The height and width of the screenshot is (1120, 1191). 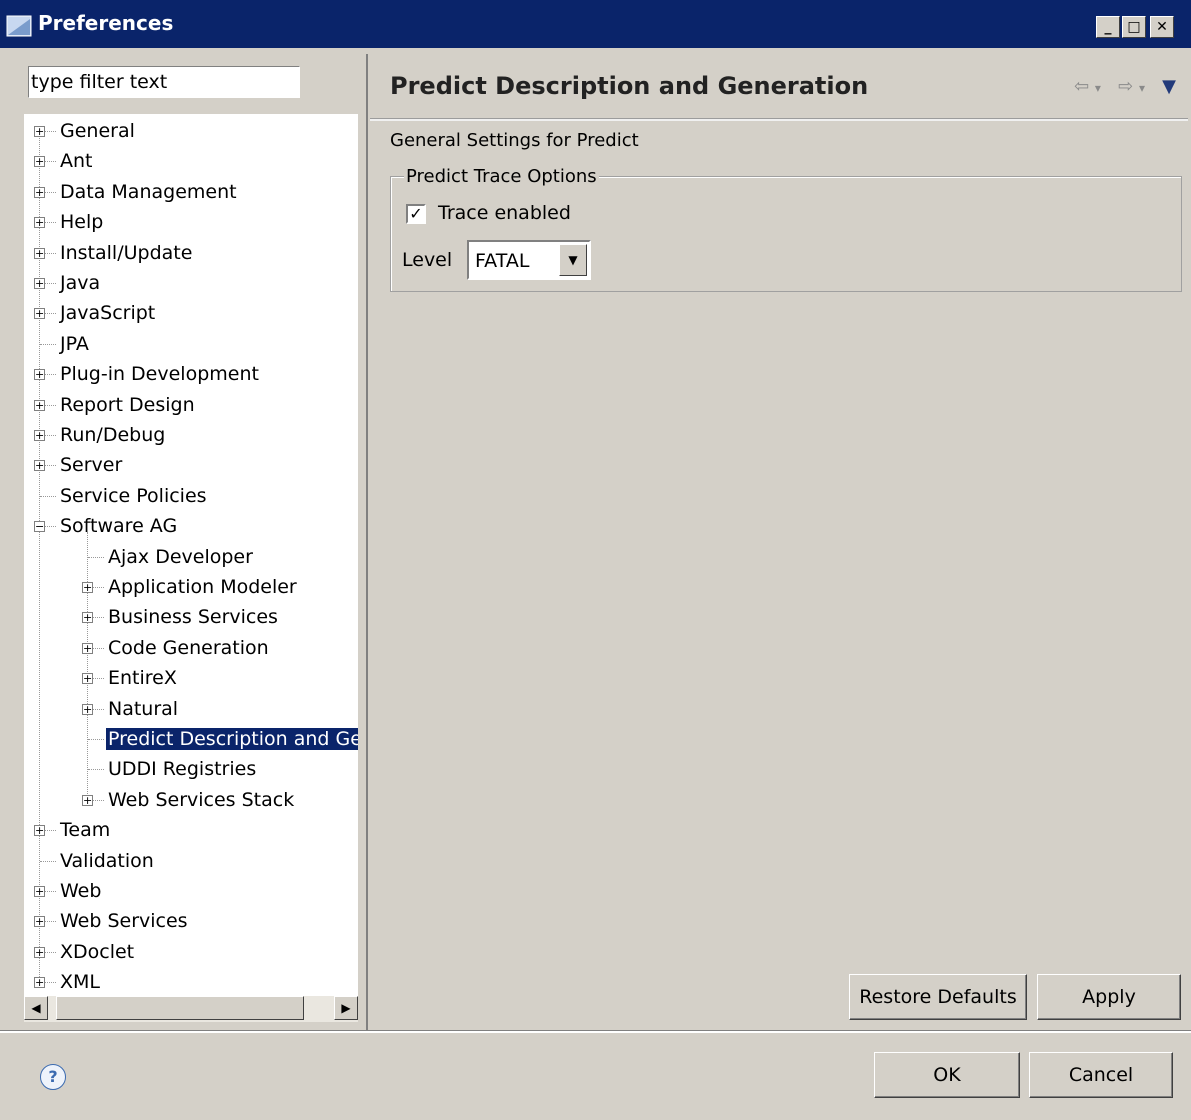 I want to click on maximize-button: □, so click(x=1134, y=27).